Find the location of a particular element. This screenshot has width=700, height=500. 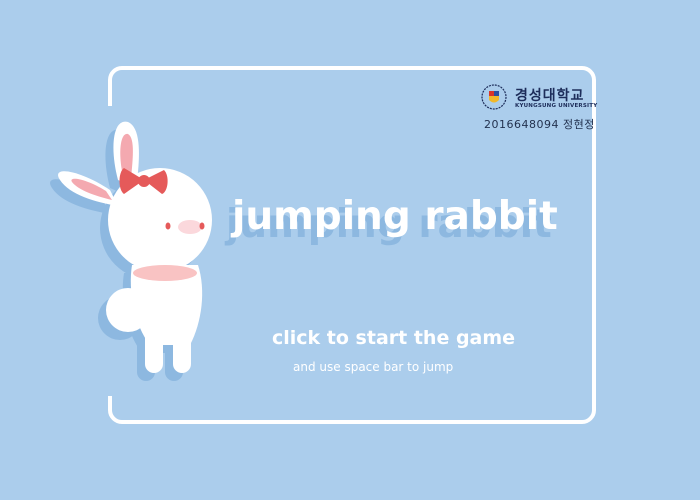

student-info: 2016648094 정현정 is located at coordinates (539, 124).